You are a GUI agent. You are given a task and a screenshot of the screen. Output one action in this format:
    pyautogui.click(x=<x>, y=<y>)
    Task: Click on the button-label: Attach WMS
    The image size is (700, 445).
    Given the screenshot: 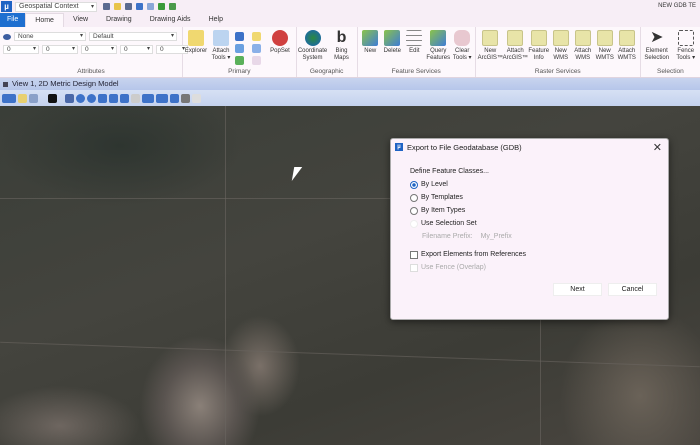 What is the action you would take?
    pyautogui.click(x=583, y=54)
    